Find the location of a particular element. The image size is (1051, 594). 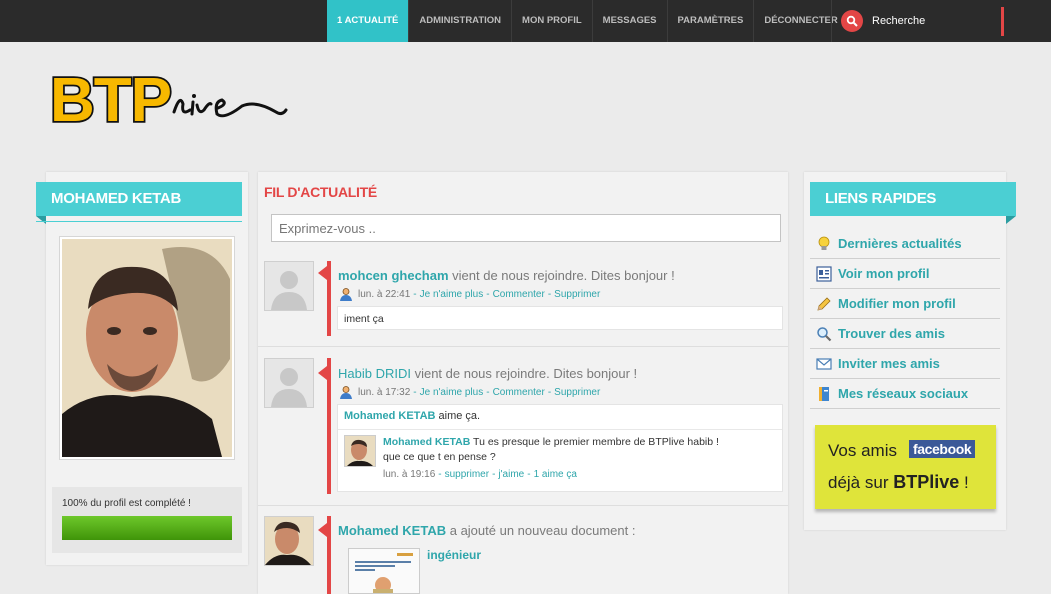

header-accent-bar is located at coordinates (1002, 21).